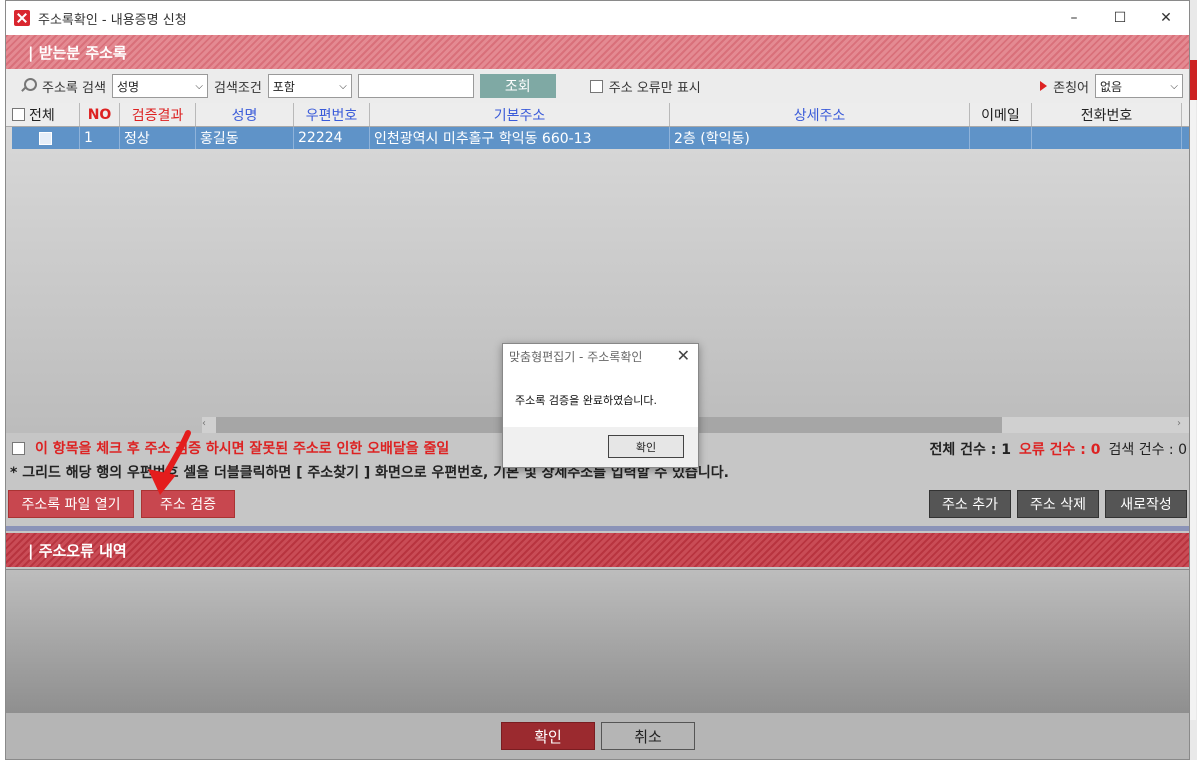 The image size is (1197, 760). Describe the element at coordinates (1107, 114) in the screenshot. I see `column-phone: 전화번호` at that location.